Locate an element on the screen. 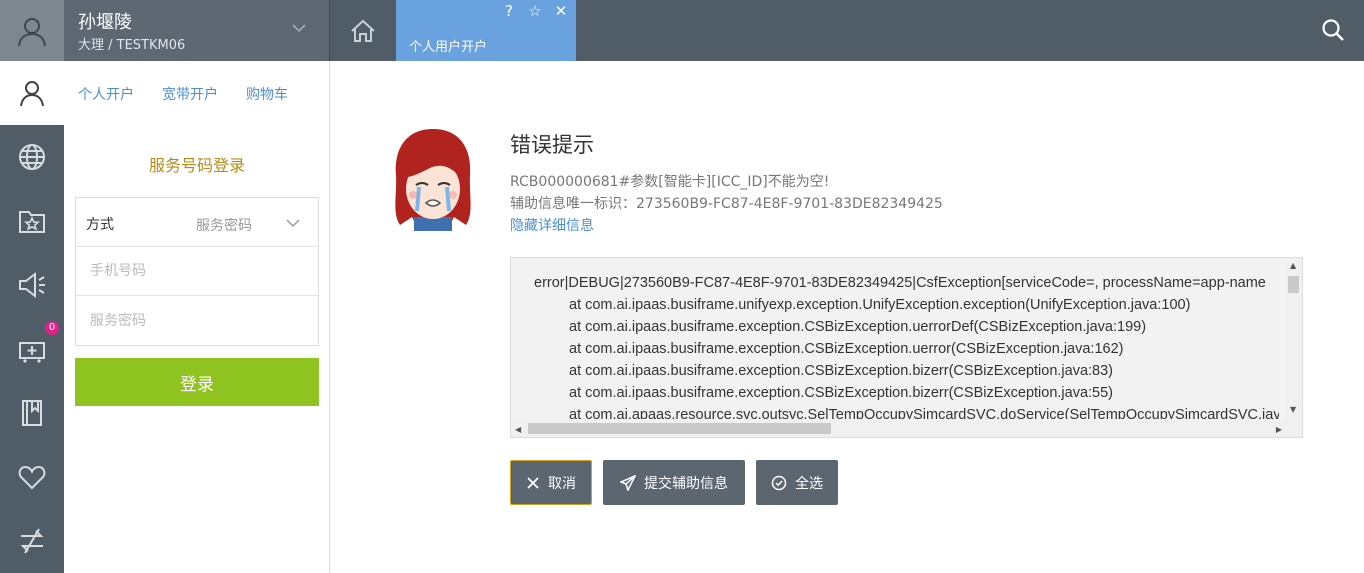 The height and width of the screenshot is (573, 1364). submit-aux-info-button: 提交辅助信息 is located at coordinates (674, 482).